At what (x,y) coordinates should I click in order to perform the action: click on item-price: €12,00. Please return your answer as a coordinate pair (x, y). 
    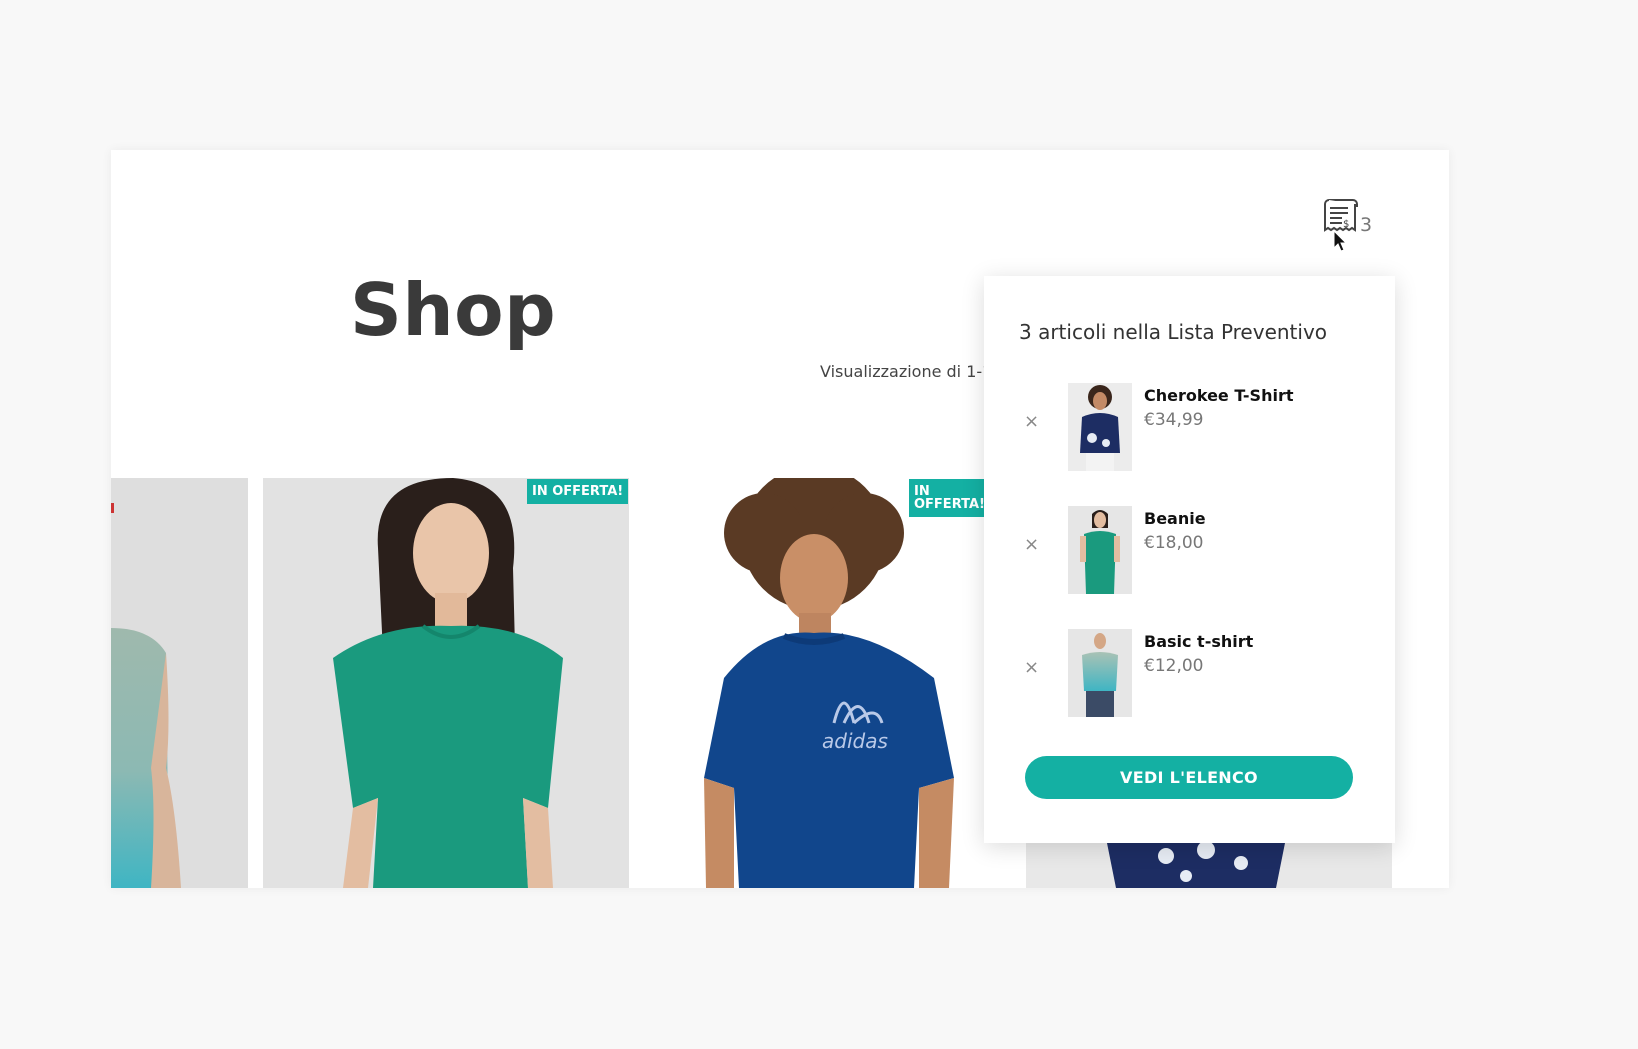
    Looking at the image, I should click on (1174, 666).